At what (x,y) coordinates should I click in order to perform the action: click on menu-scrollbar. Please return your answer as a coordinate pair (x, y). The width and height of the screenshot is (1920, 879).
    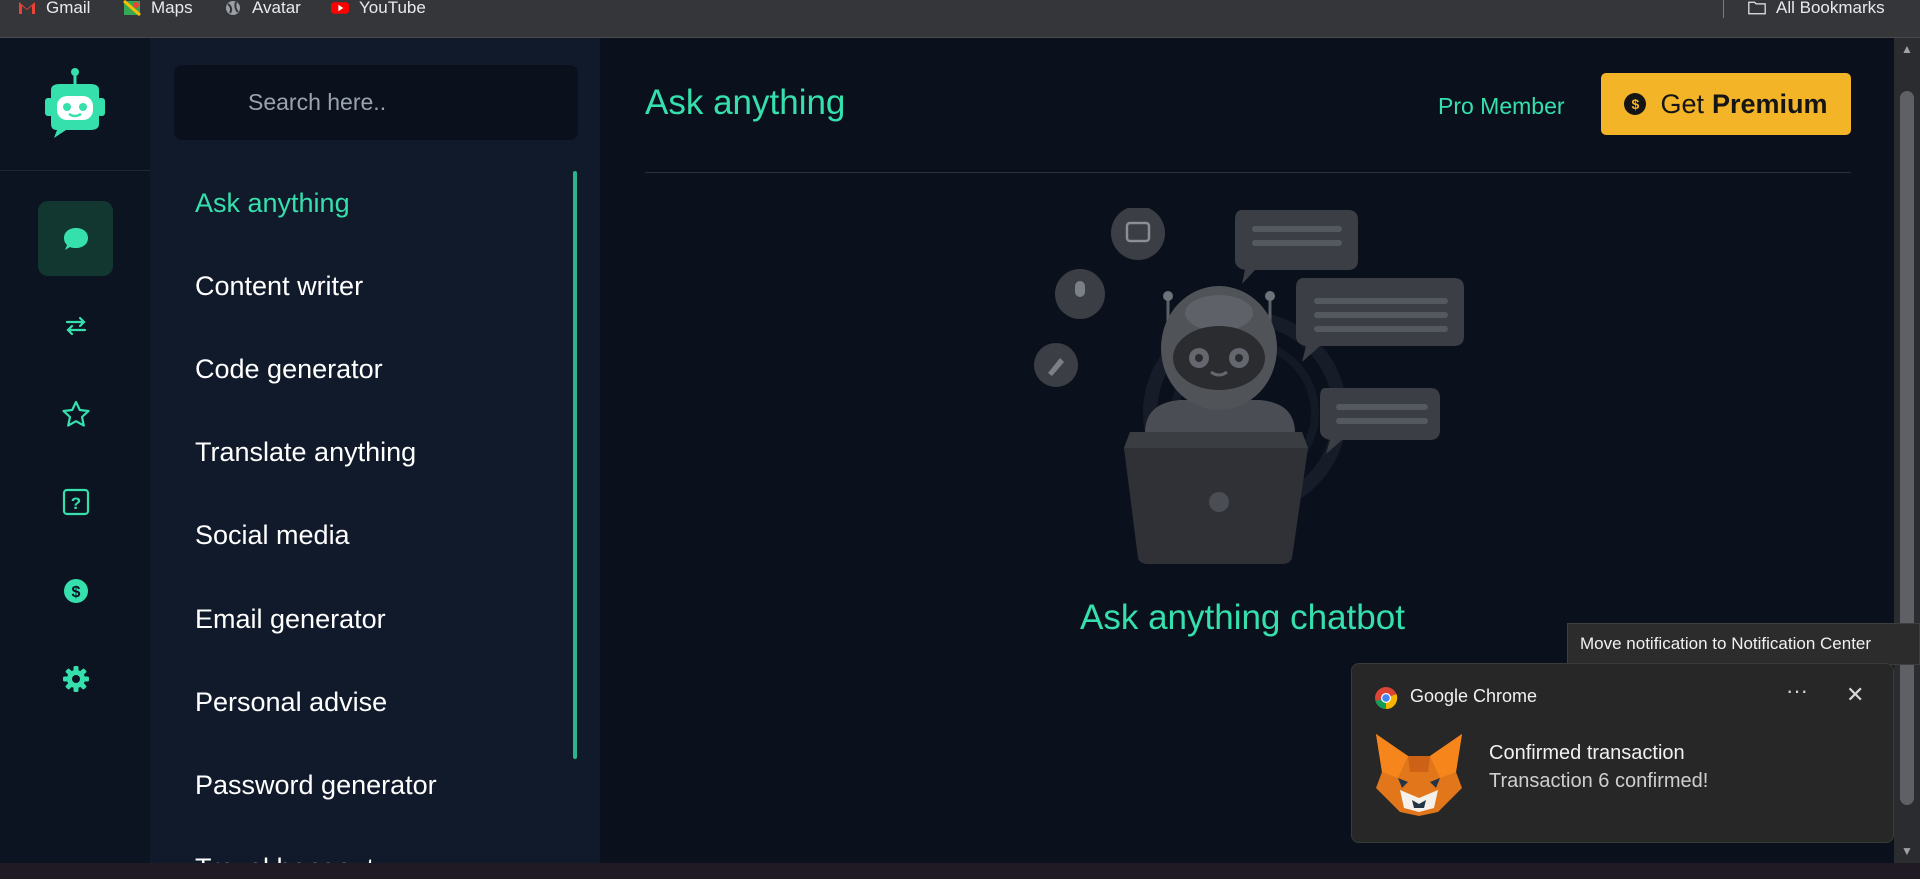
    Looking at the image, I should click on (575, 465).